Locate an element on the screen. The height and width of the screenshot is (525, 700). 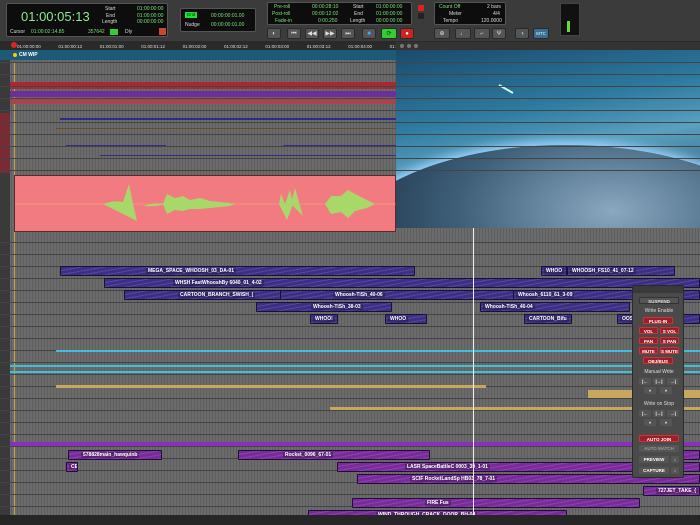
preview-button: PREVIEW is located at coordinates (654, 459).